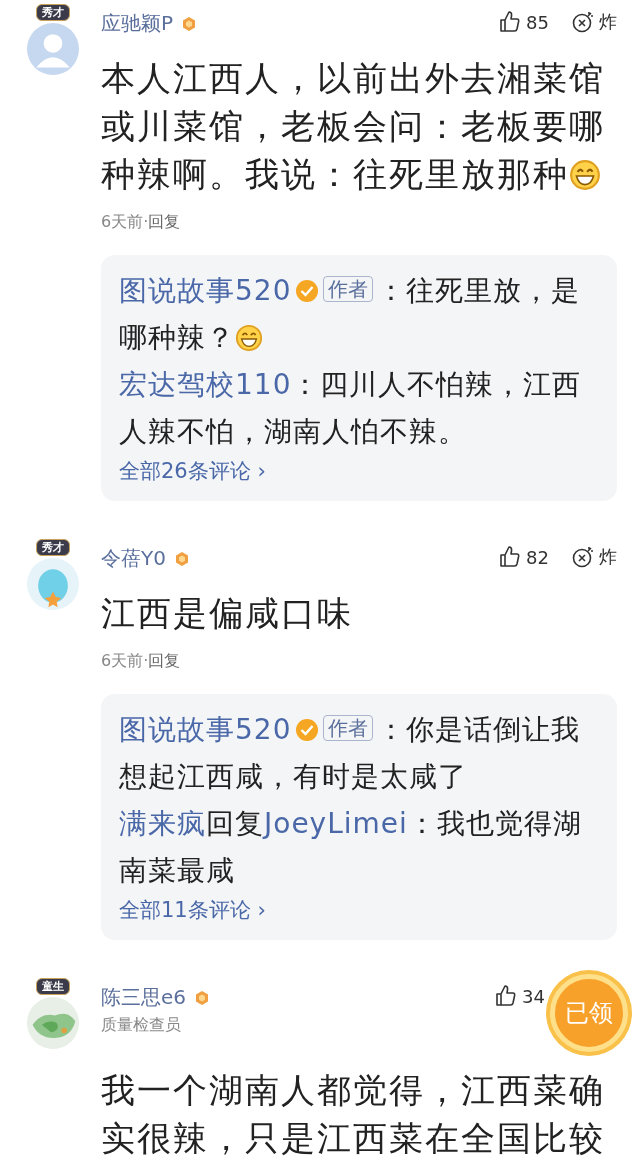 The image size is (641, 1168). What do you see at coordinates (162, 823) in the screenshot?
I see `reply-author-link: 满来疯` at bounding box center [162, 823].